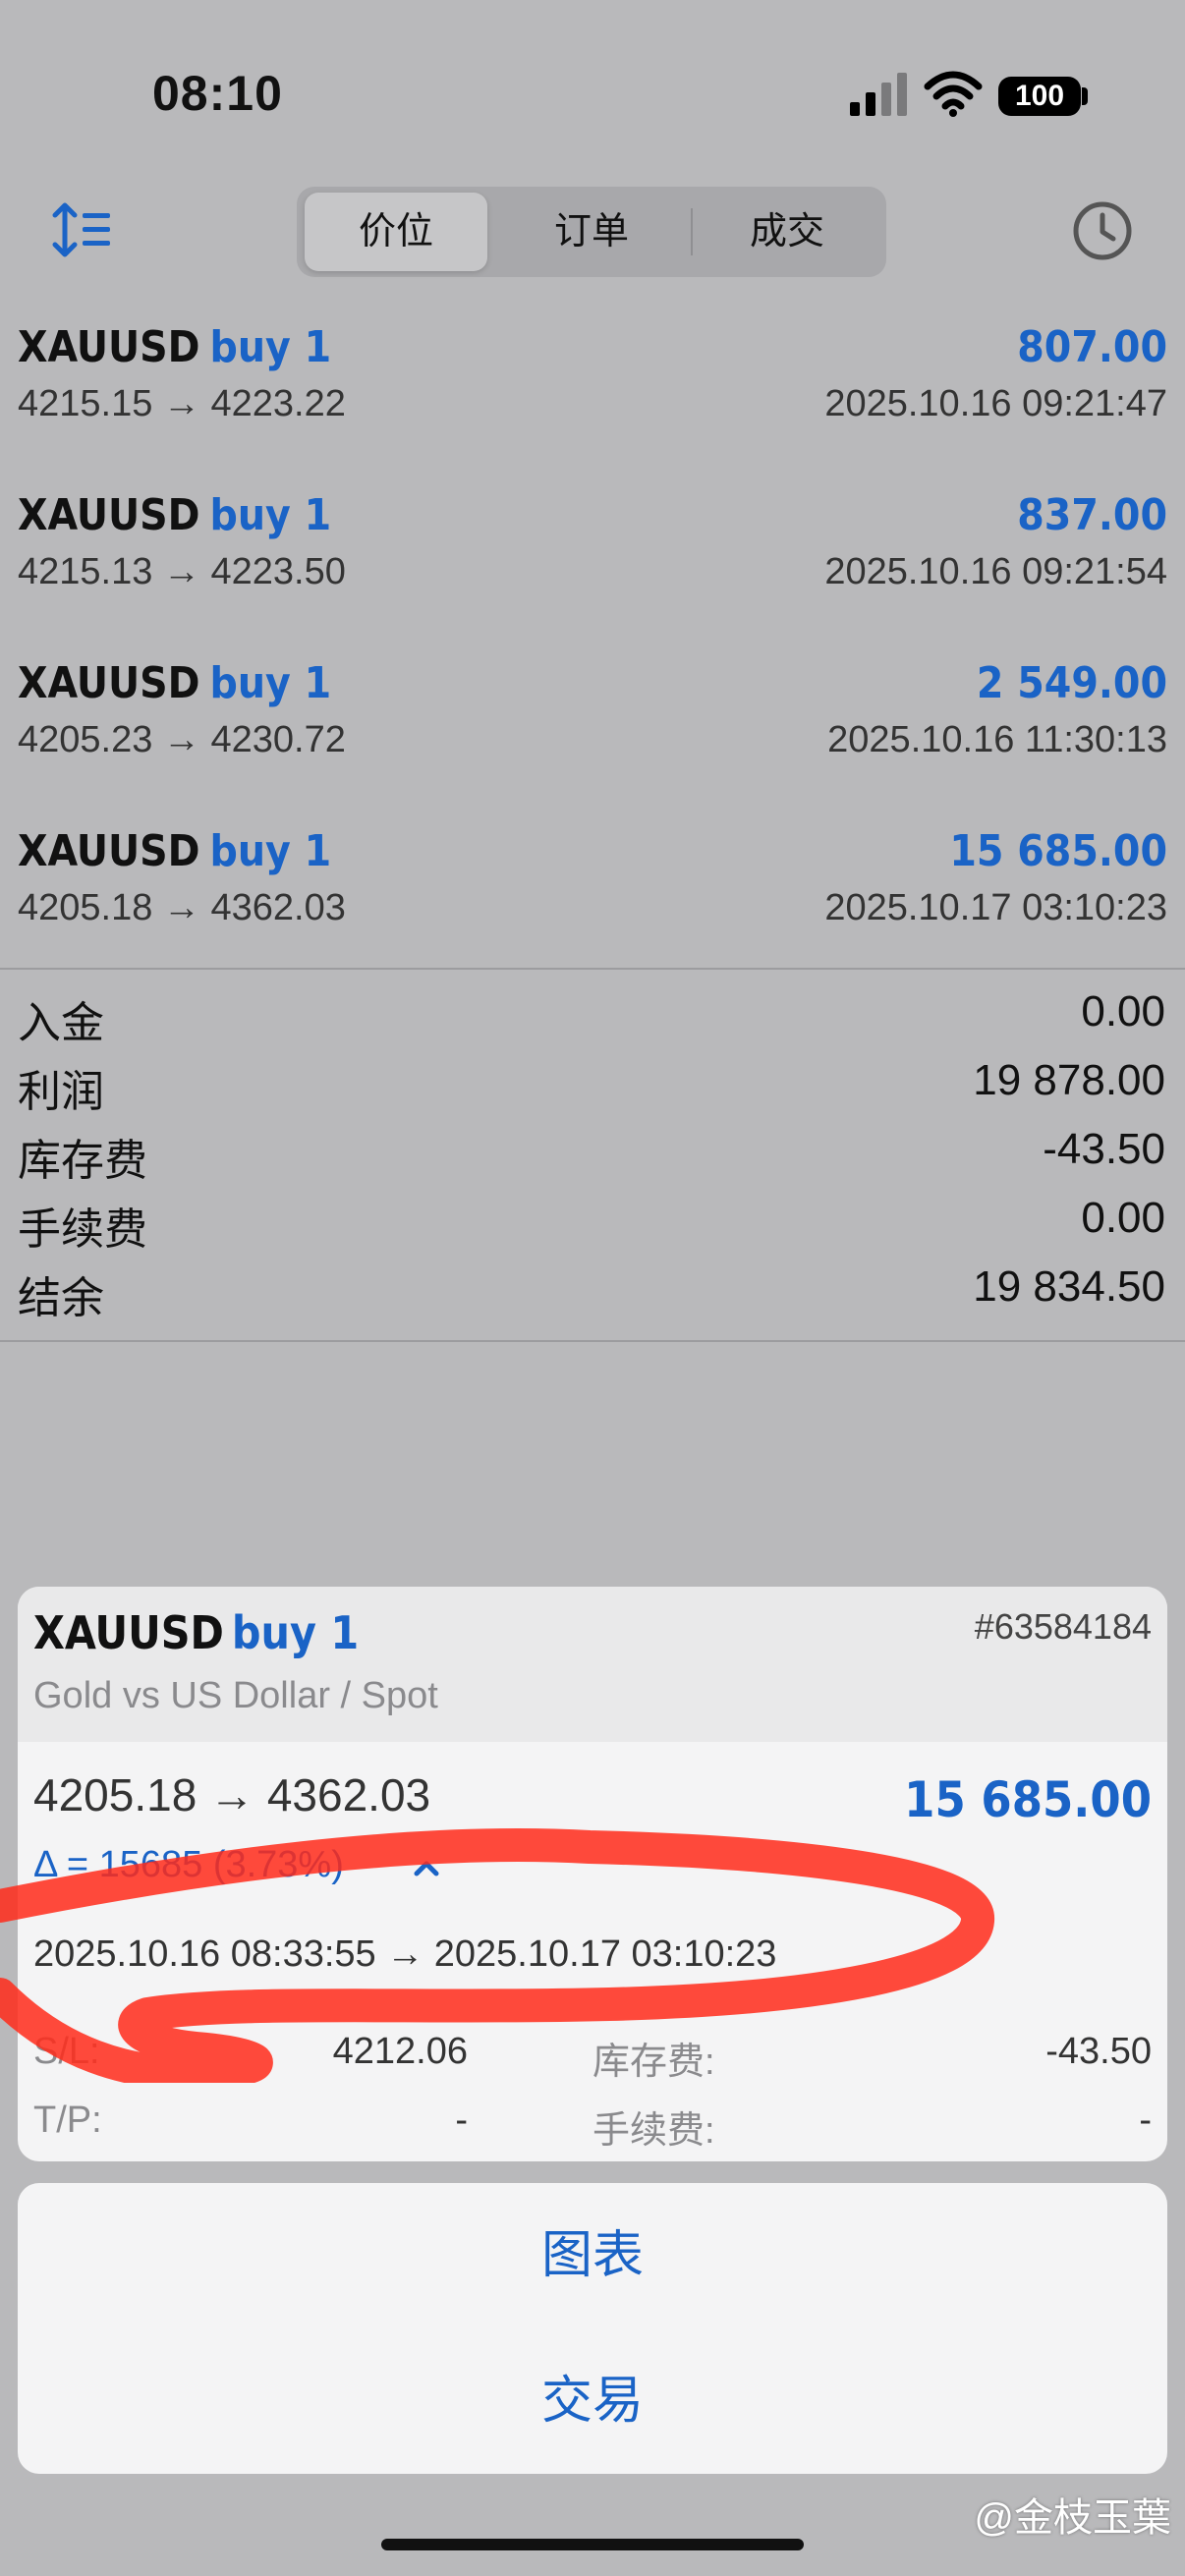  I want to click on segment-divider, so click(692, 231).